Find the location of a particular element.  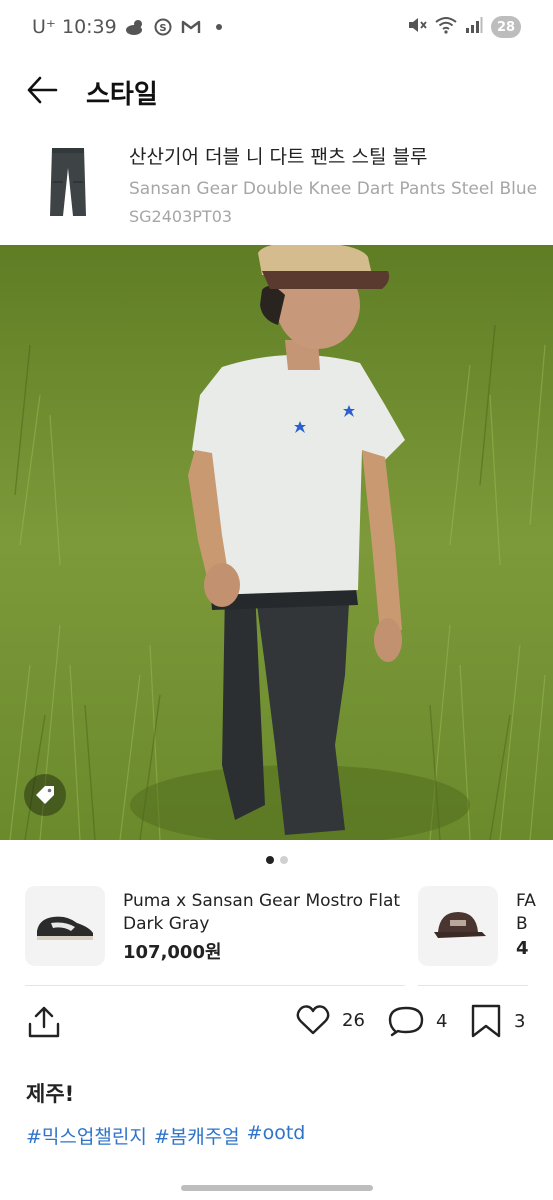

heart-icon is located at coordinates (313, 1020).